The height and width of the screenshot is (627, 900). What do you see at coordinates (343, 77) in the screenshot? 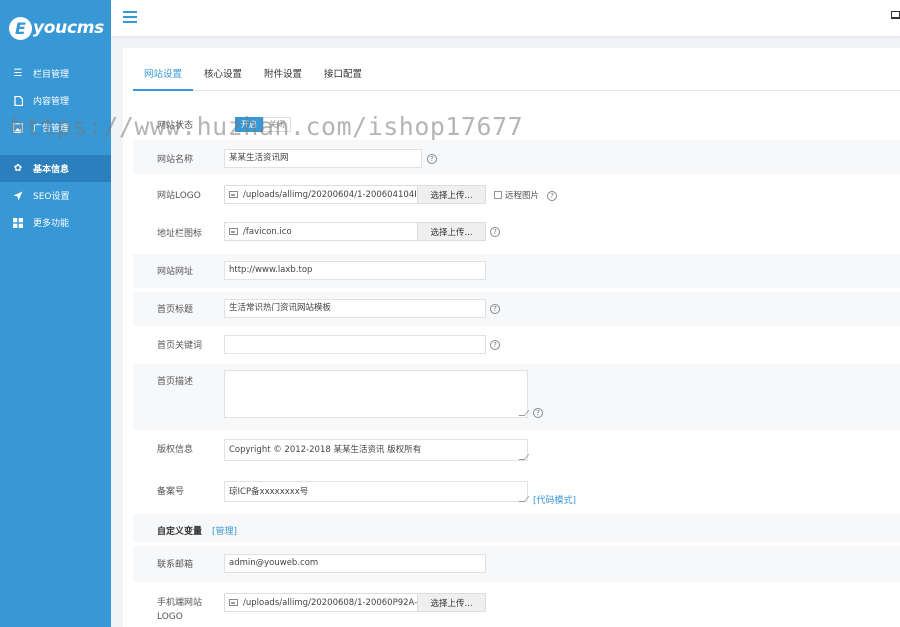
I see `tab-api-config: 接口配置` at bounding box center [343, 77].